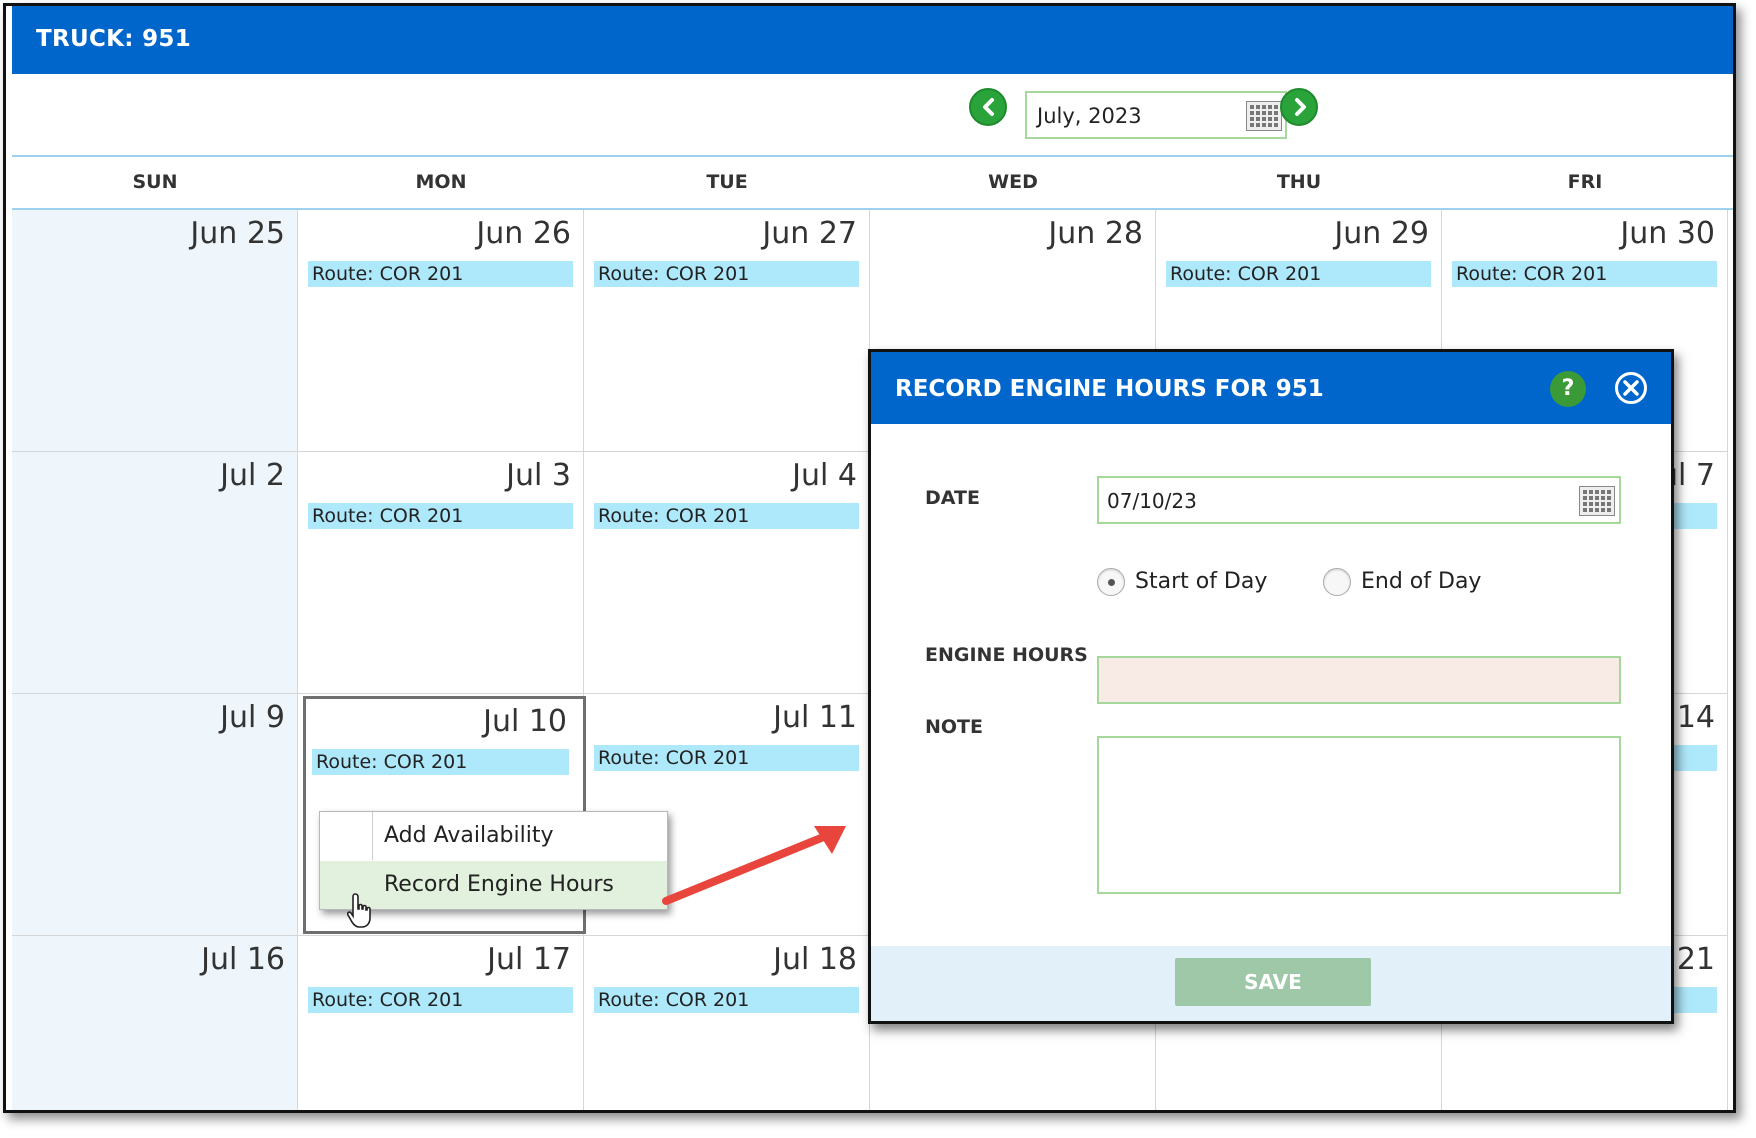 This screenshot has height=1138, width=1756. I want to click on help-button: ?, so click(1568, 389).